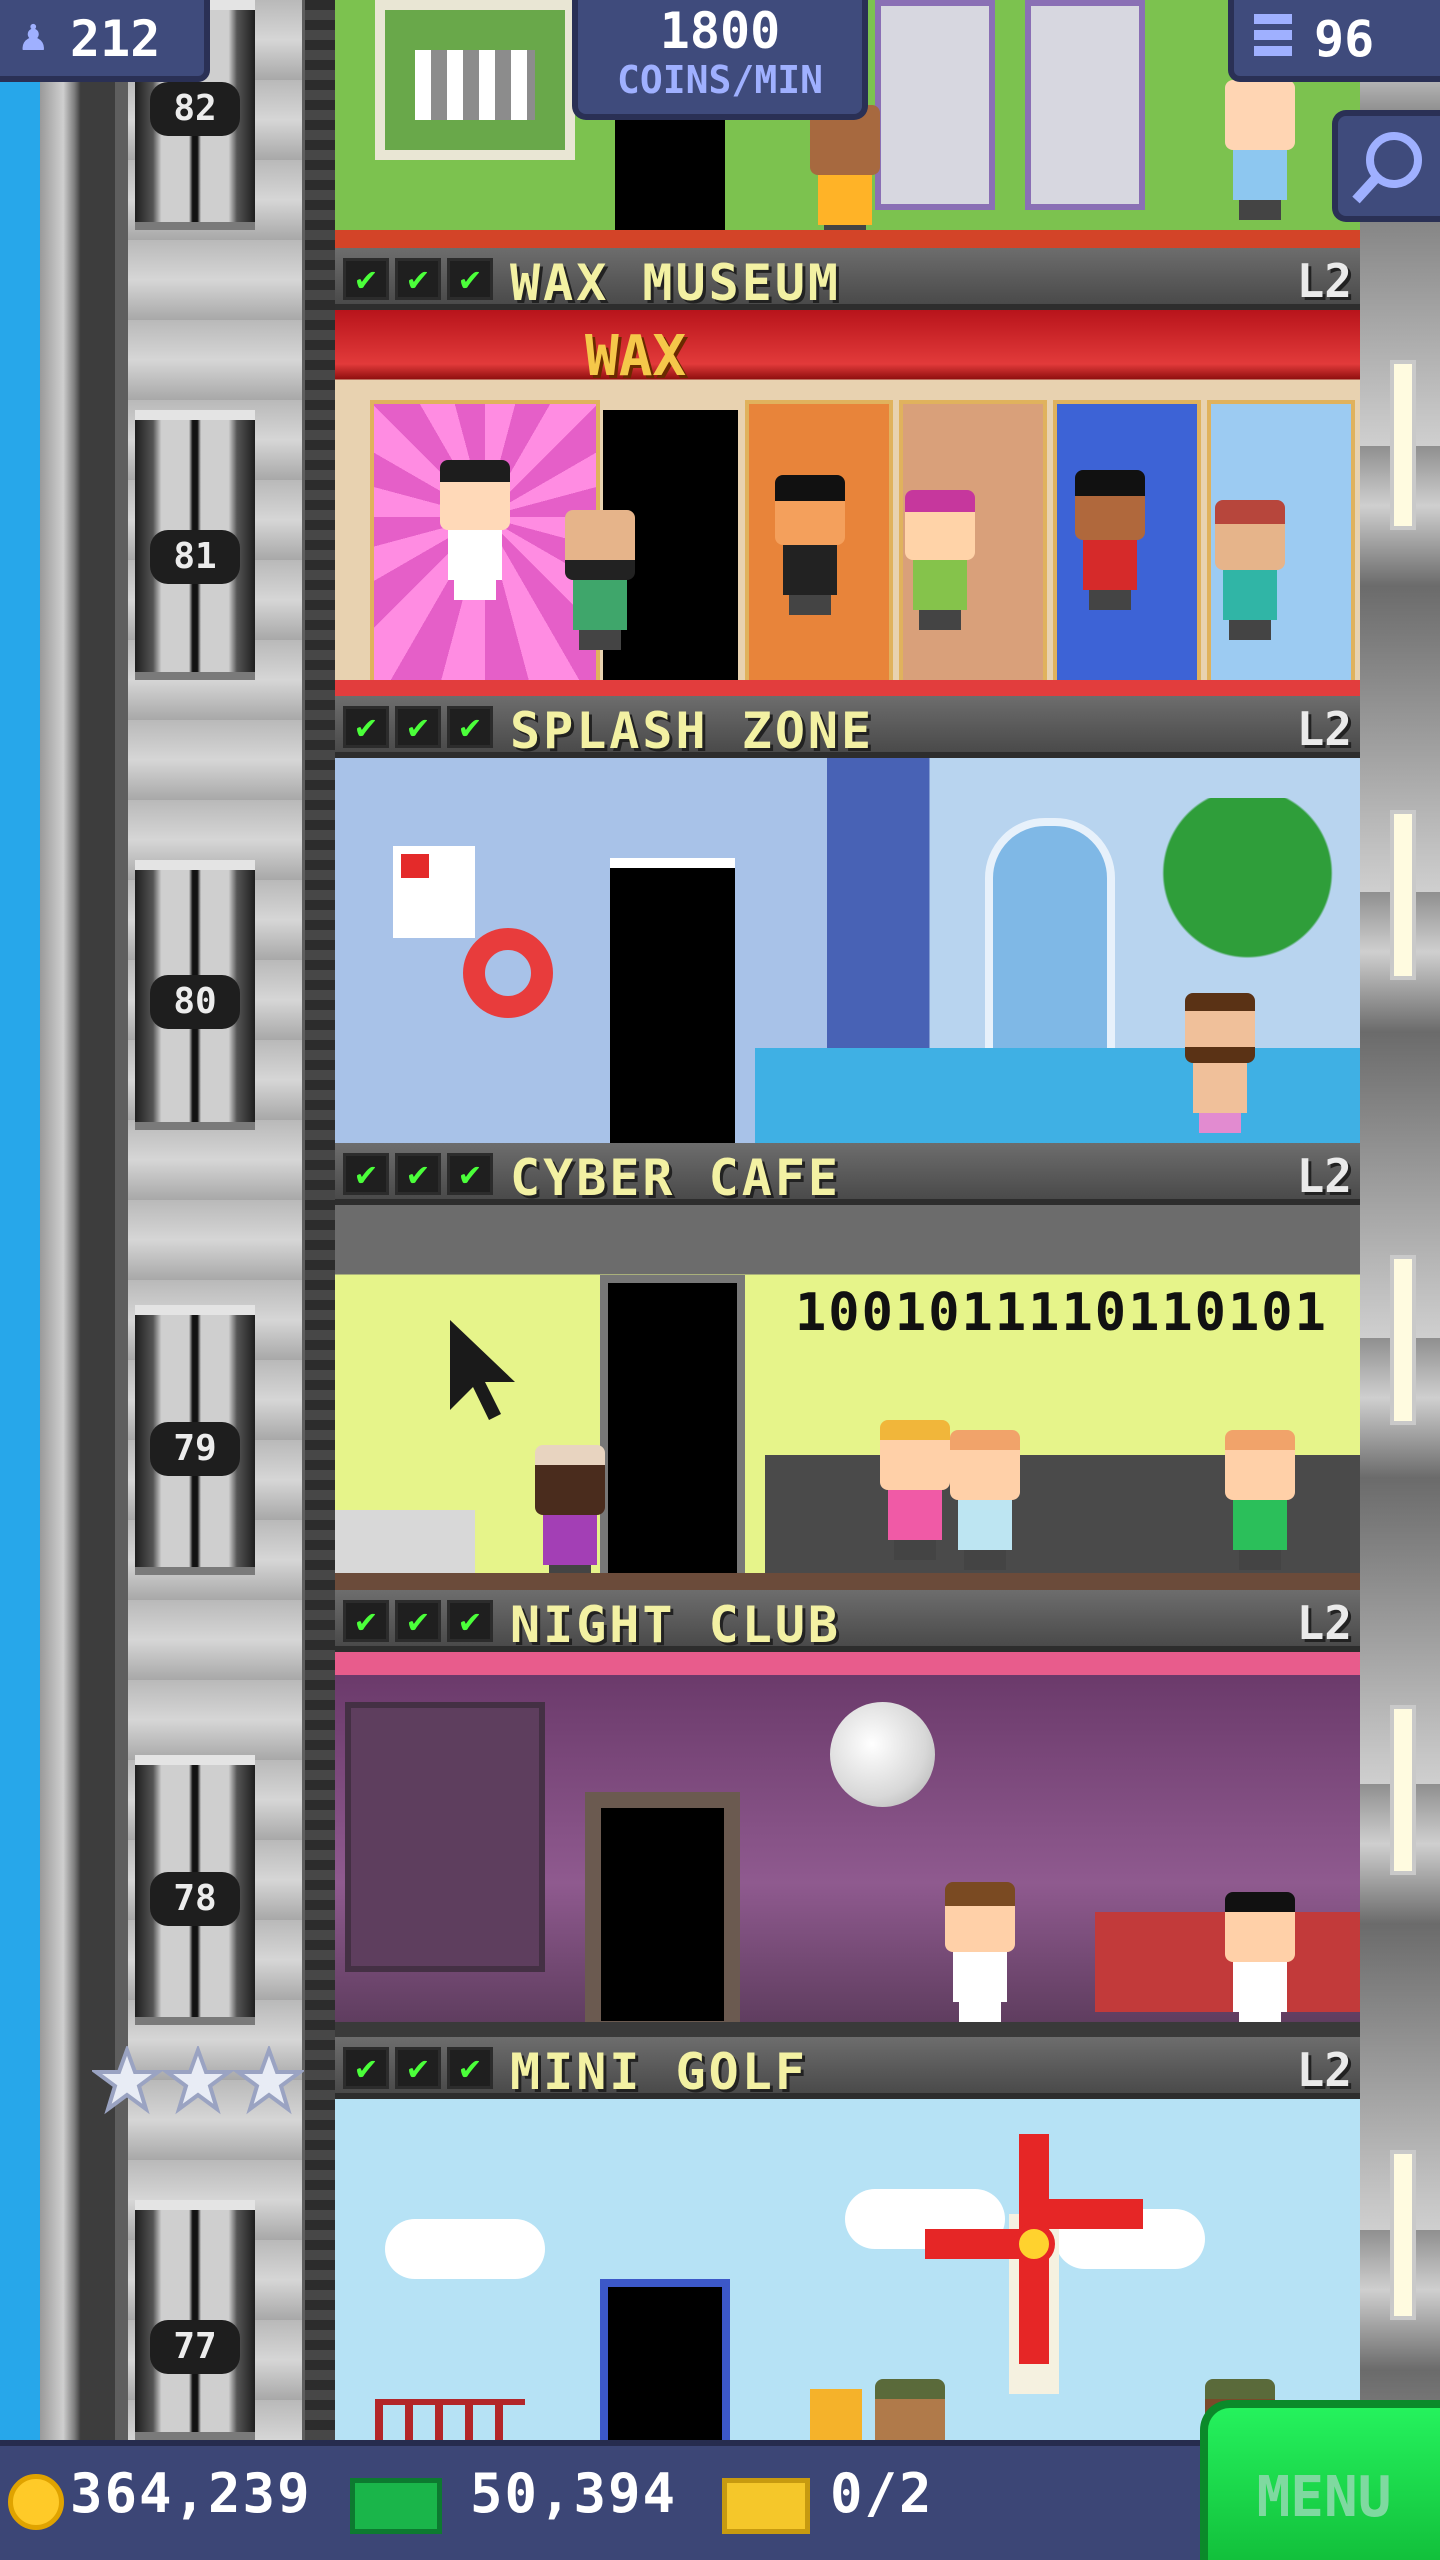 The image size is (1440, 2560). What do you see at coordinates (195, 1449) in the screenshot?
I see `floor-number: 79` at bounding box center [195, 1449].